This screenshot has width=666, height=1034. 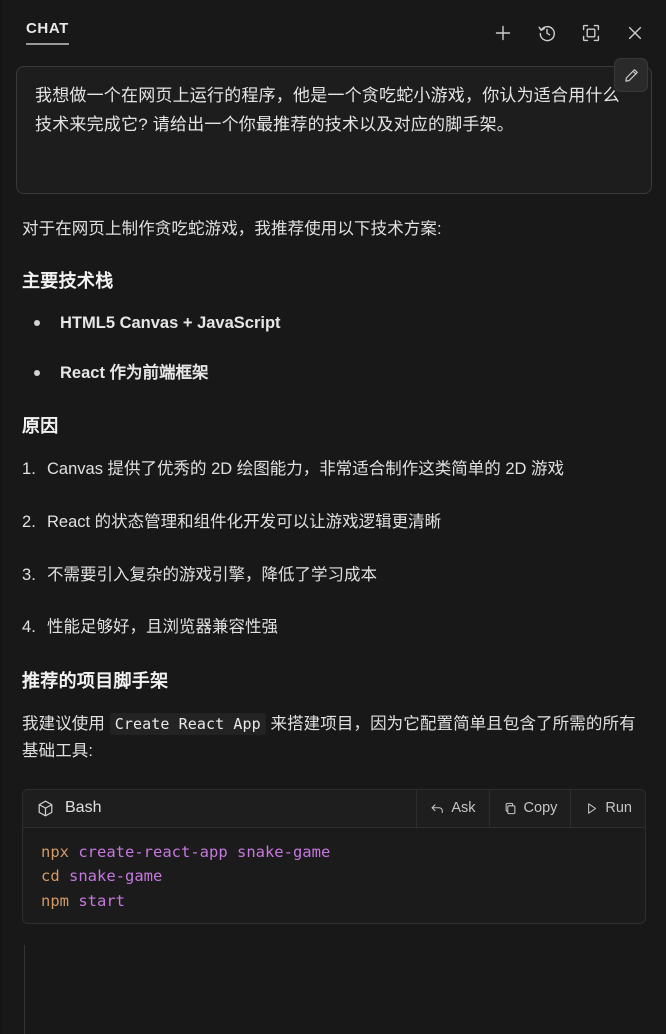 What do you see at coordinates (306, 469) in the screenshot?
I see `reason-item-0: Canvas 提供了优秀的 2D 绘图能力，非常适合制作这类简单的 2D 游戏` at bounding box center [306, 469].